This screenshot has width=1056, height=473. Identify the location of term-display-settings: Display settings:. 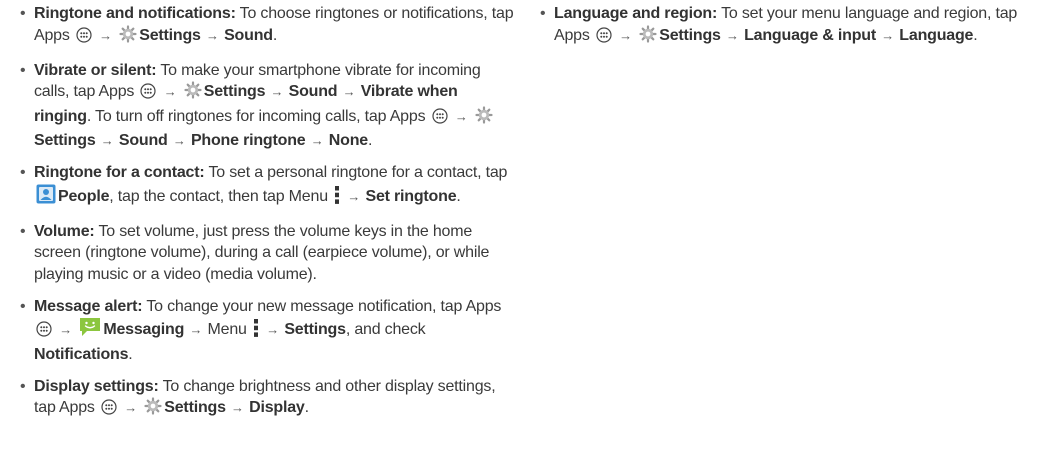
(96, 386).